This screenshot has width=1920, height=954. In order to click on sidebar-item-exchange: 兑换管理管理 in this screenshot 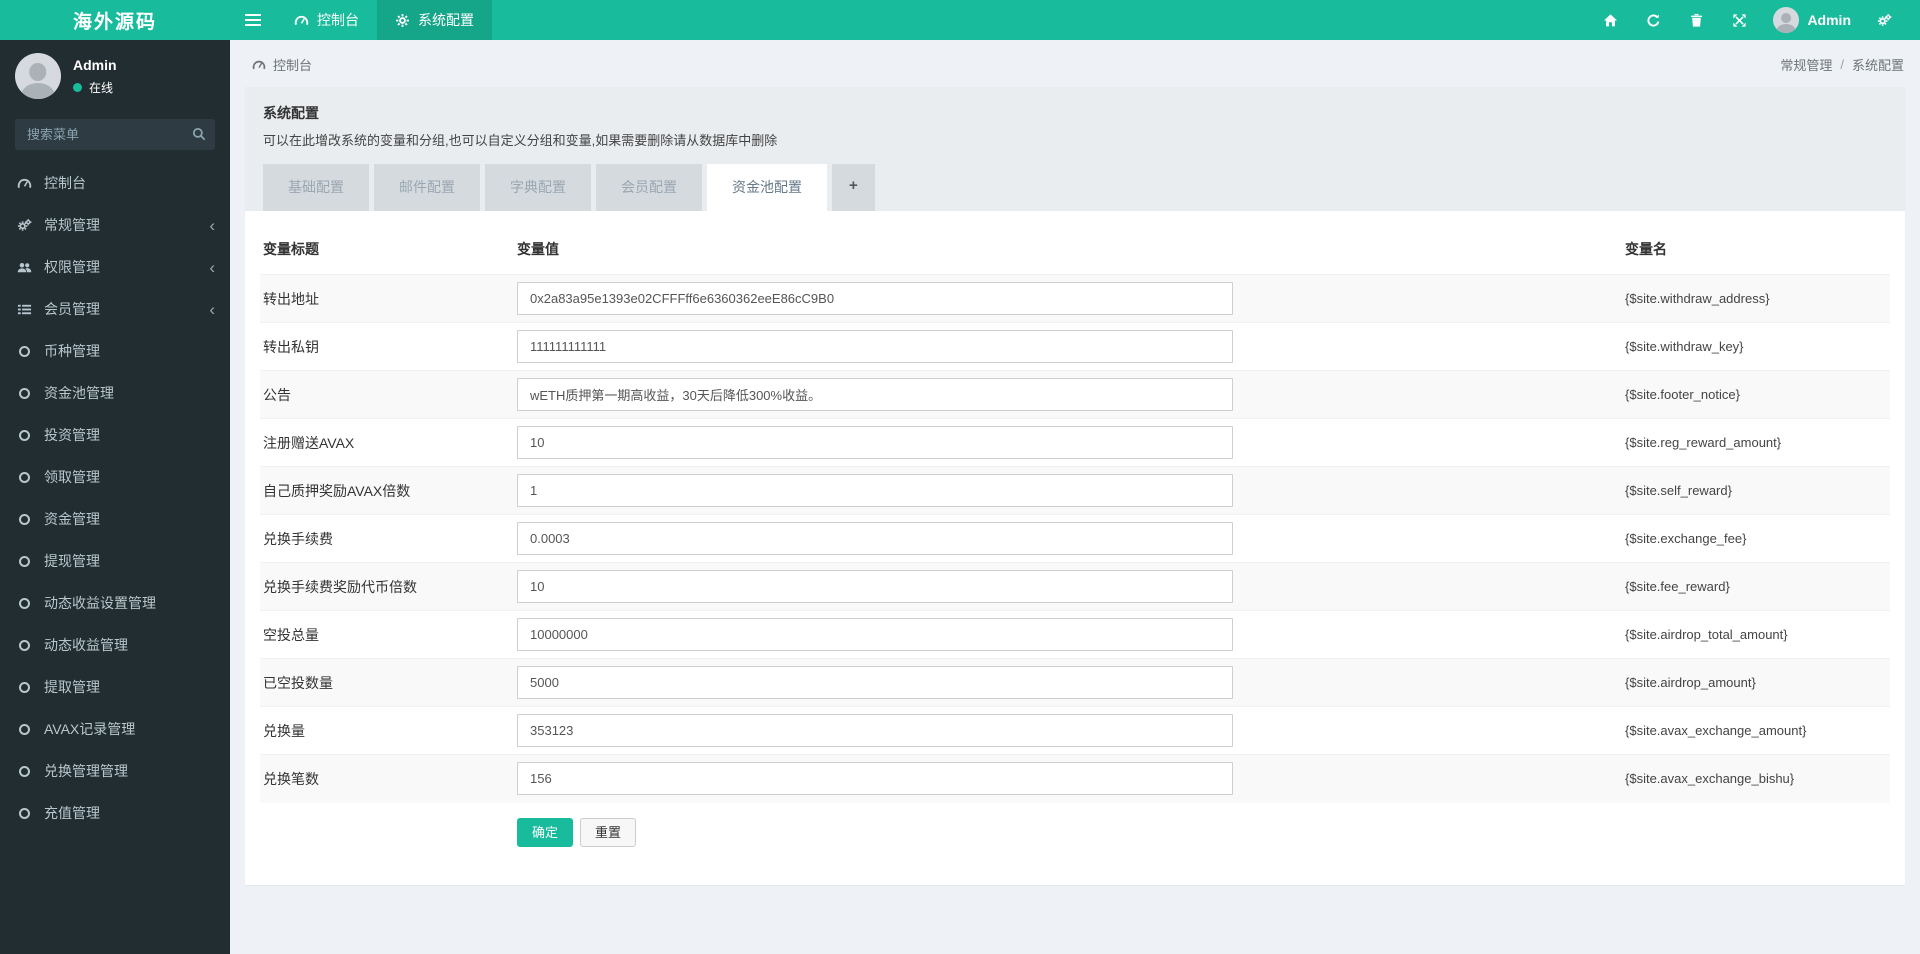, I will do `click(115, 771)`.